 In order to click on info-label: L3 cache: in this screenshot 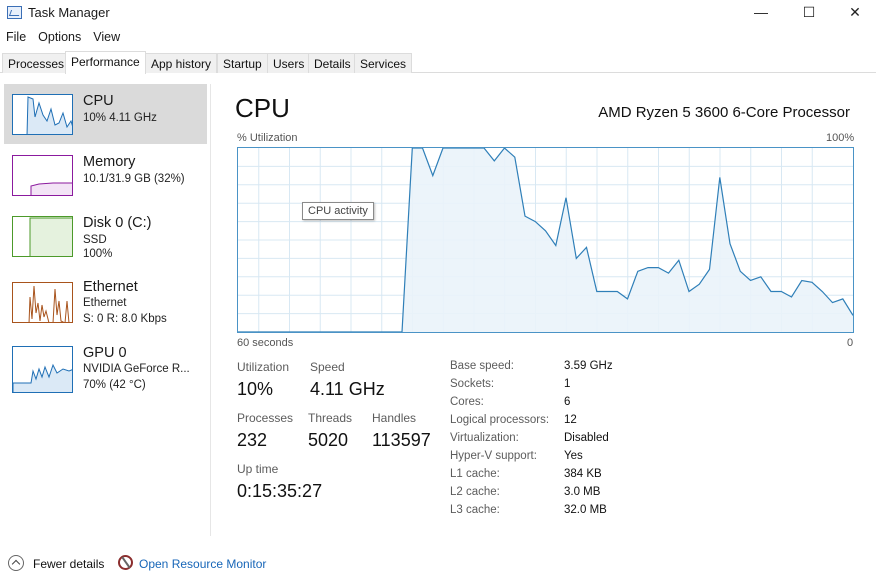, I will do `click(475, 510)`.